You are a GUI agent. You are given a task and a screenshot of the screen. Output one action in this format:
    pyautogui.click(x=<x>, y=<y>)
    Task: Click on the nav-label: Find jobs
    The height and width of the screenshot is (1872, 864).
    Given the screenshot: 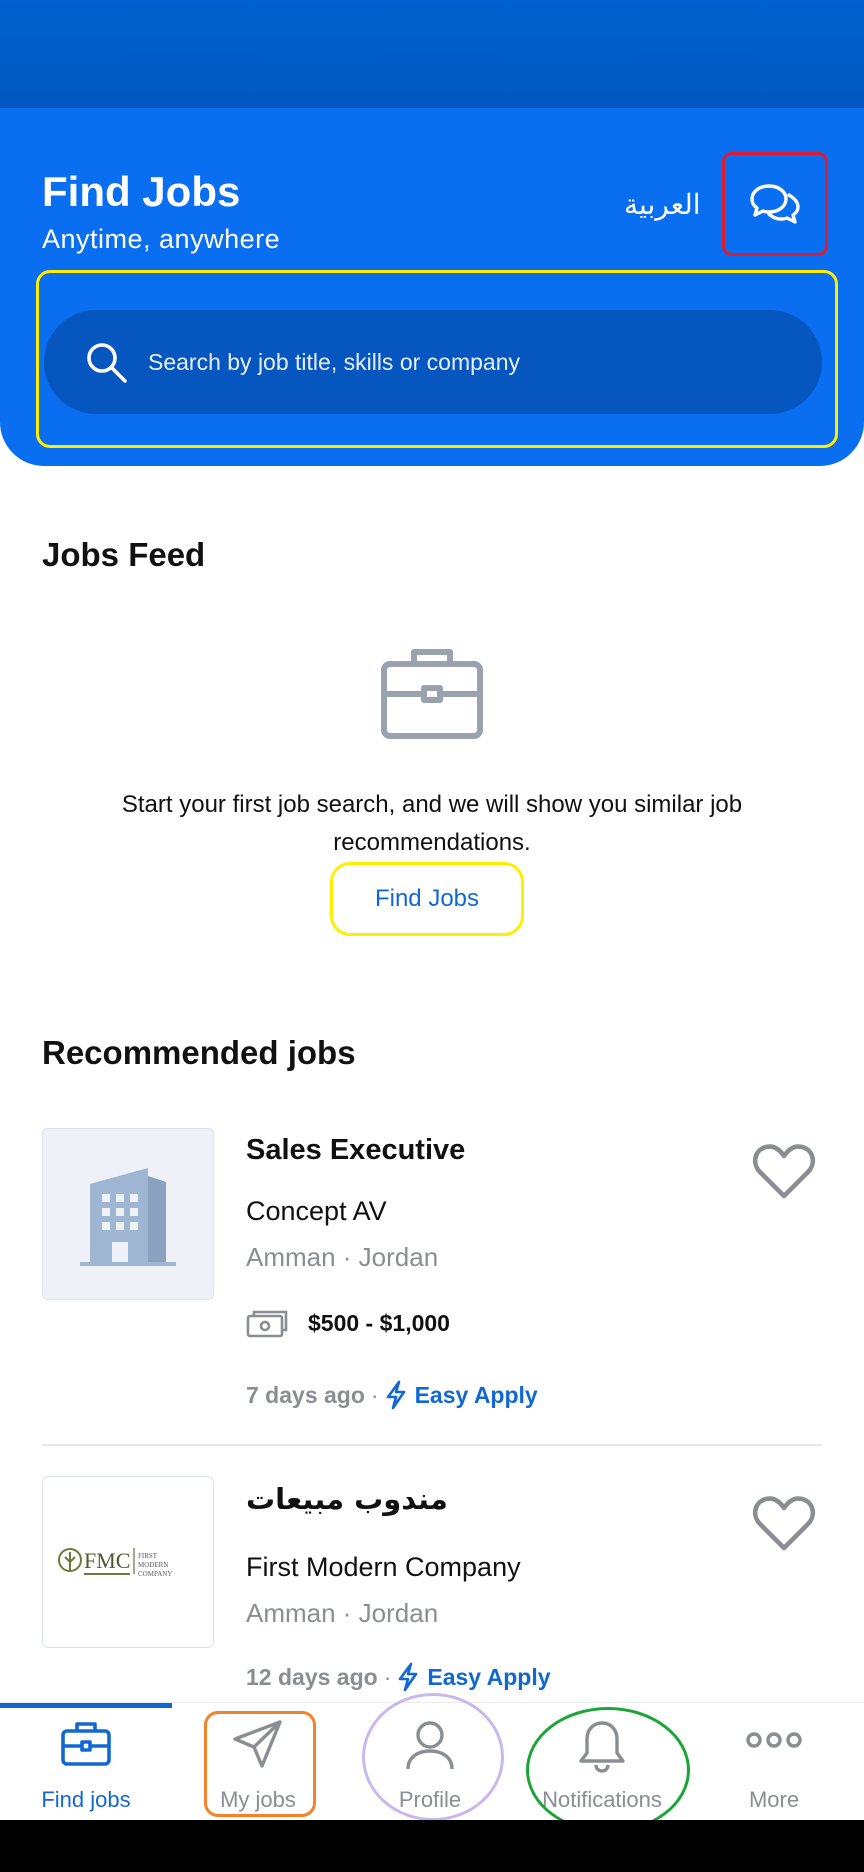 What is the action you would take?
    pyautogui.click(x=86, y=1799)
    